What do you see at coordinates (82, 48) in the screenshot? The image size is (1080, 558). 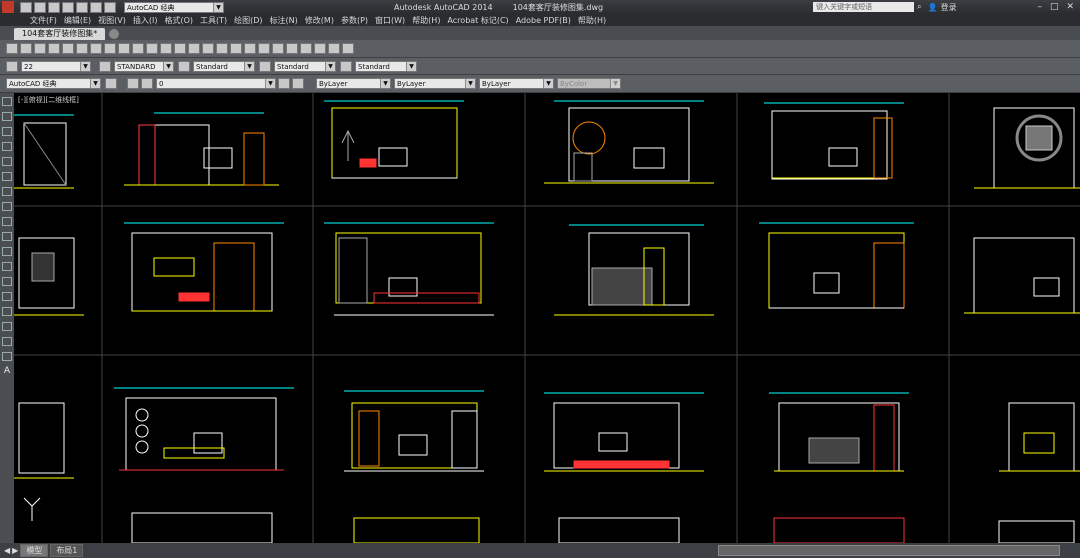 I see `preview-icon` at bounding box center [82, 48].